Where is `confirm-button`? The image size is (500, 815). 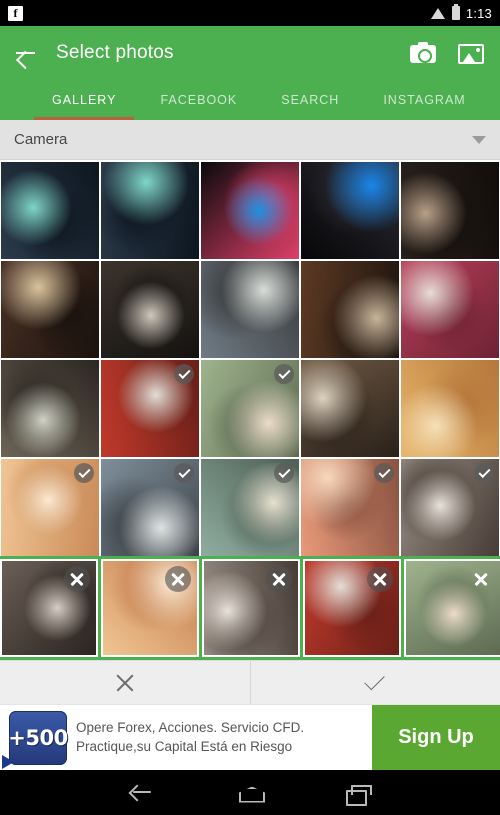
confirm-button is located at coordinates (375, 682).